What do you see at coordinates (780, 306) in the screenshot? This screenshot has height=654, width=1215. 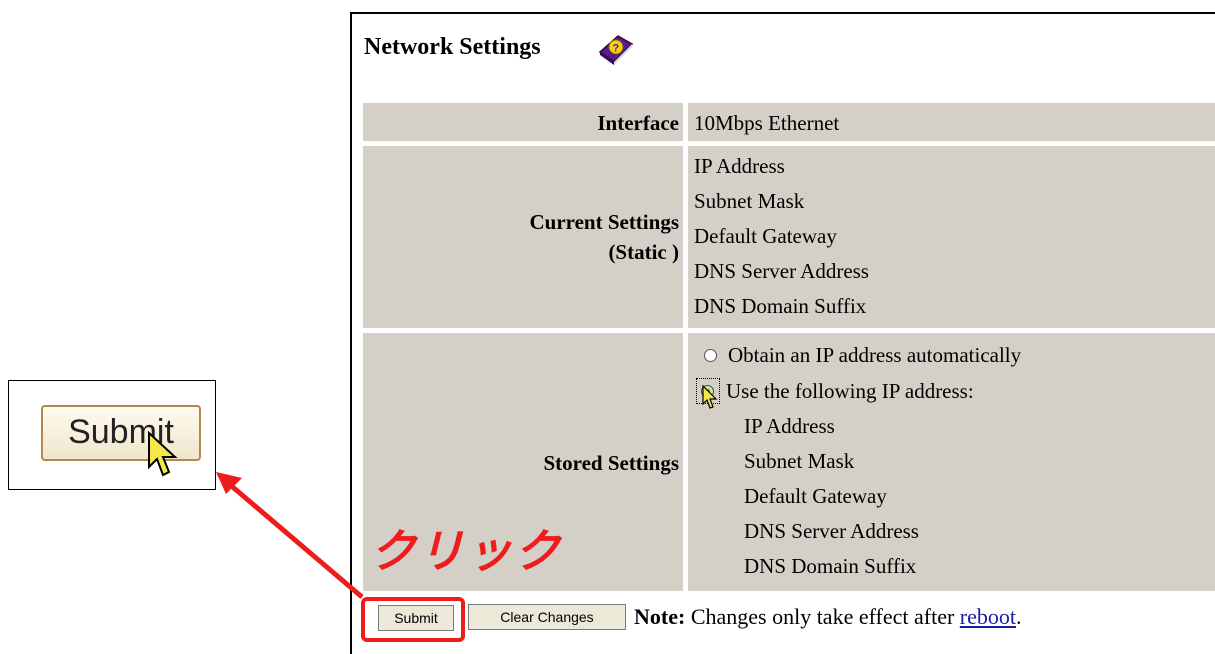 I see `current-field-dns-suffix: DNS Domain Suffix` at bounding box center [780, 306].